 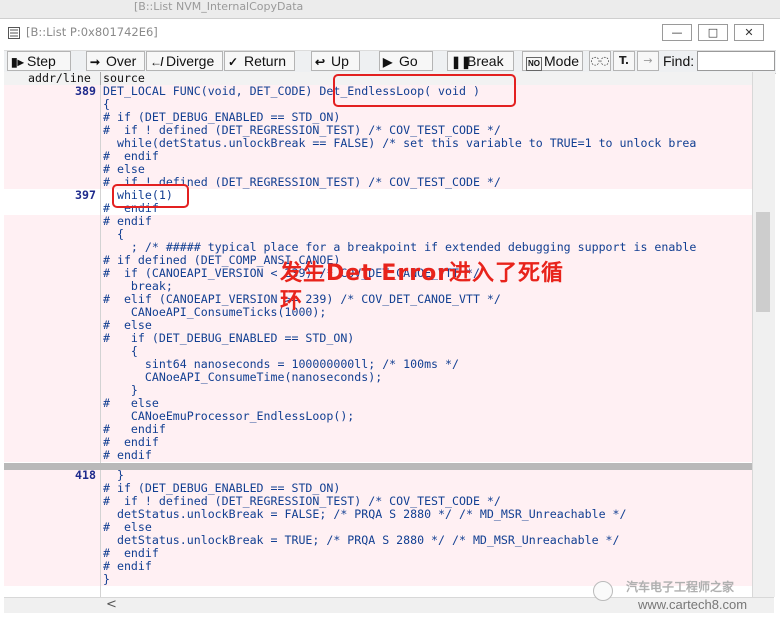 I want to click on return-button: ✓ Return, so click(x=259, y=61).